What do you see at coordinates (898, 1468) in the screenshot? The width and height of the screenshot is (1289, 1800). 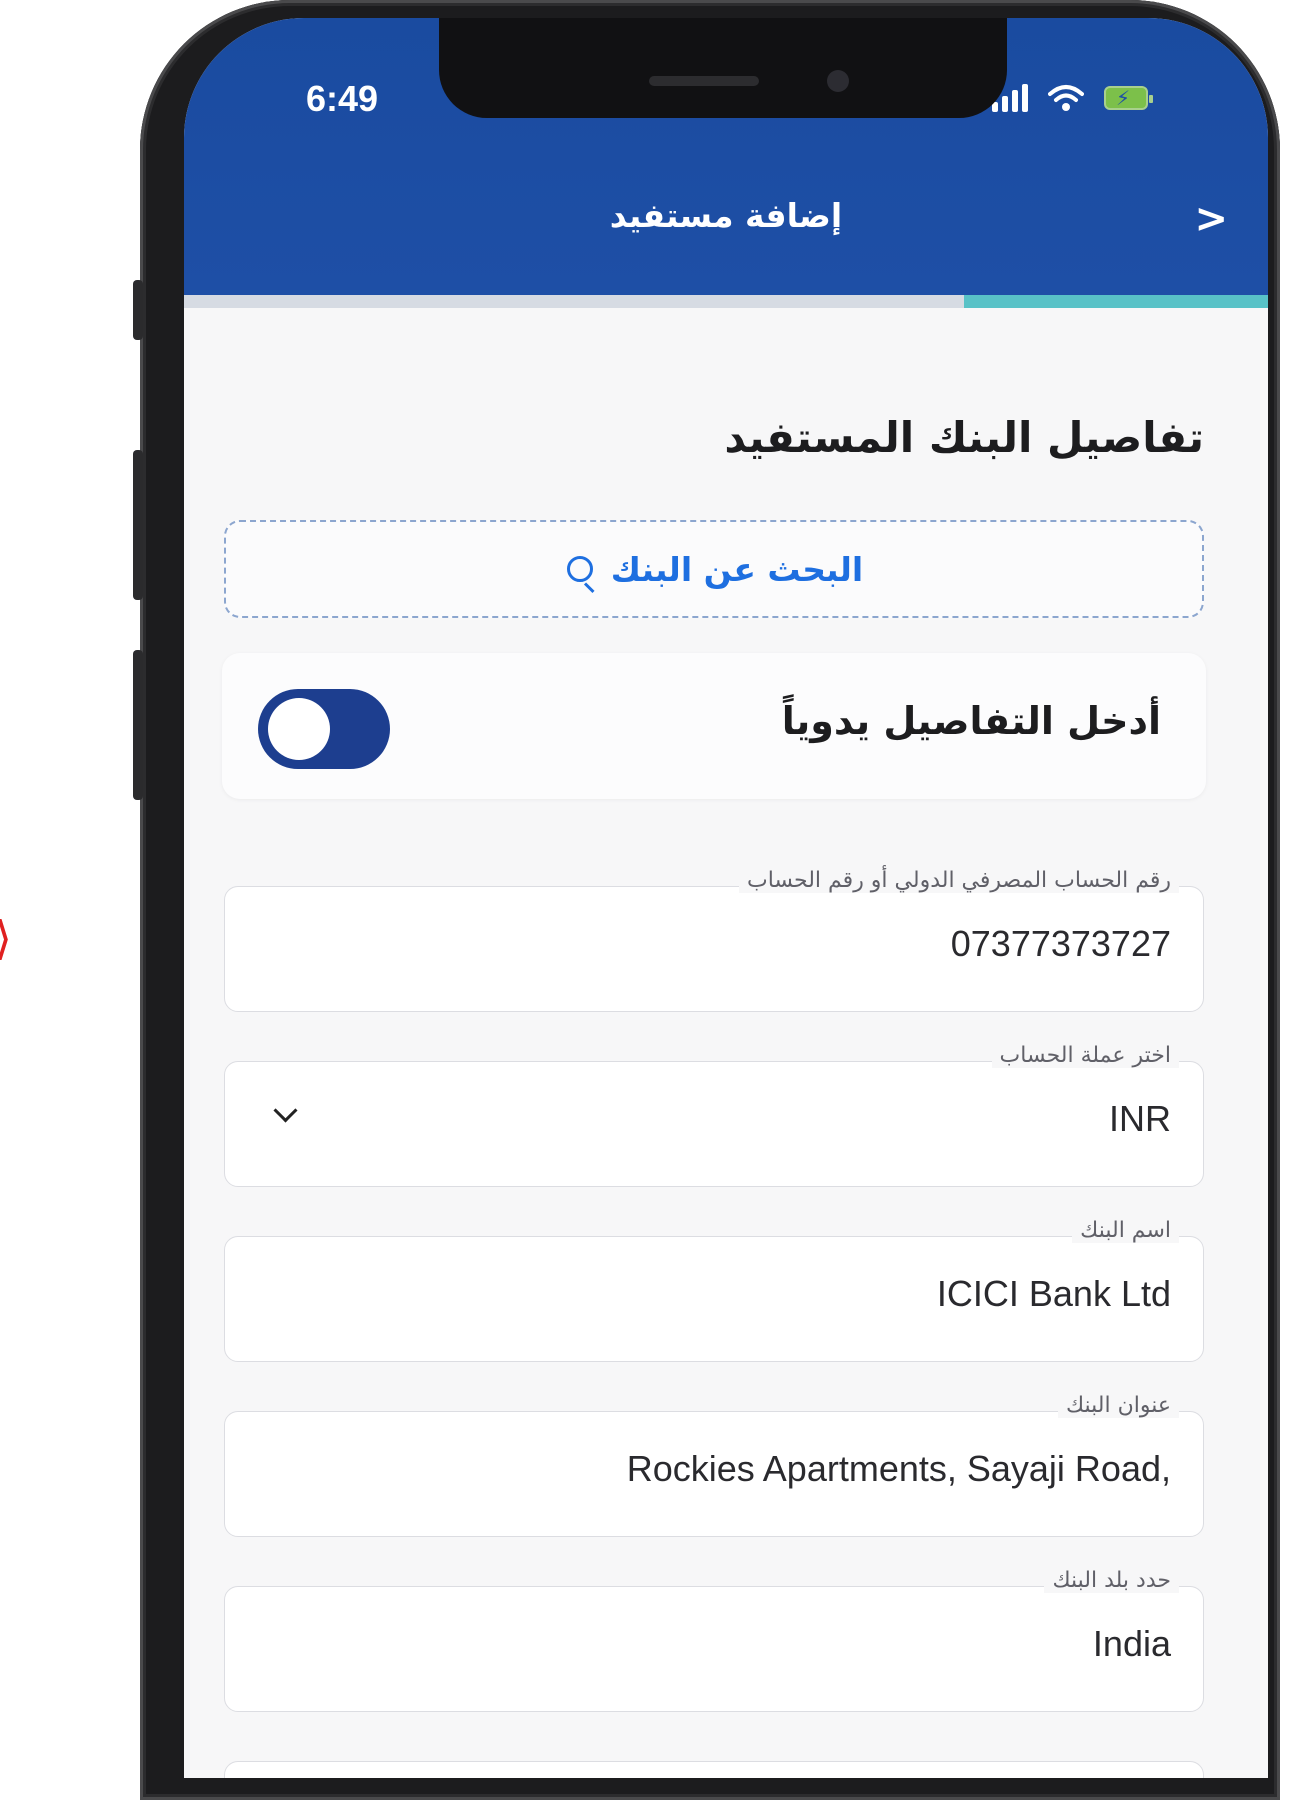 I see `bank-address-value: Rockies Apartments, Sayaji Road,` at bounding box center [898, 1468].